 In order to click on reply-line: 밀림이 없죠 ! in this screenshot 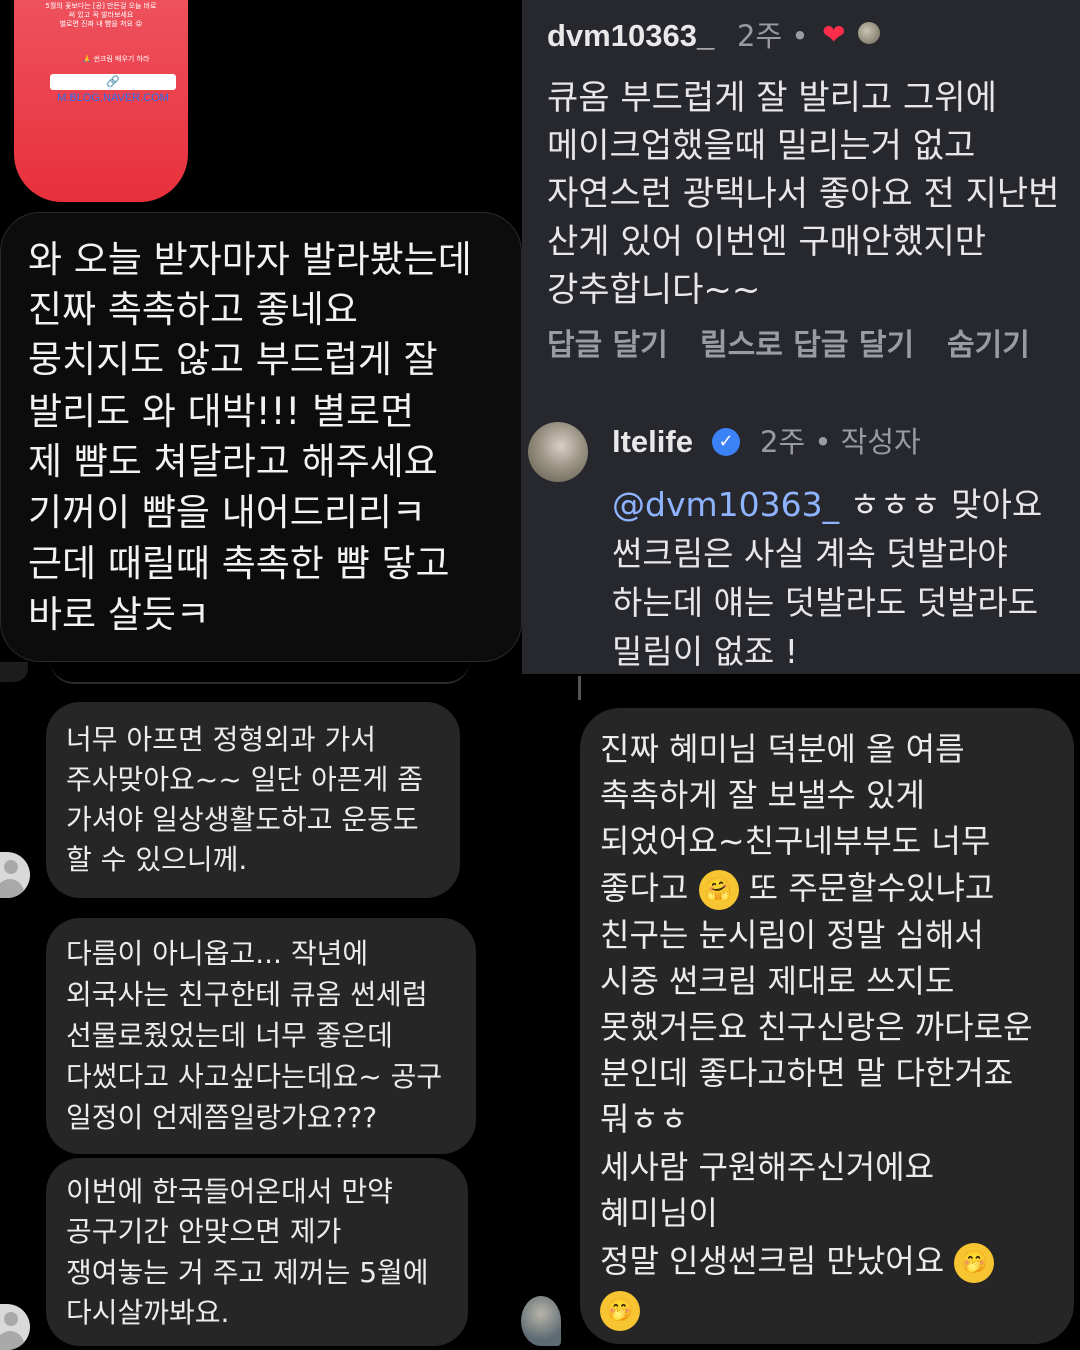, I will do `click(705, 651)`.